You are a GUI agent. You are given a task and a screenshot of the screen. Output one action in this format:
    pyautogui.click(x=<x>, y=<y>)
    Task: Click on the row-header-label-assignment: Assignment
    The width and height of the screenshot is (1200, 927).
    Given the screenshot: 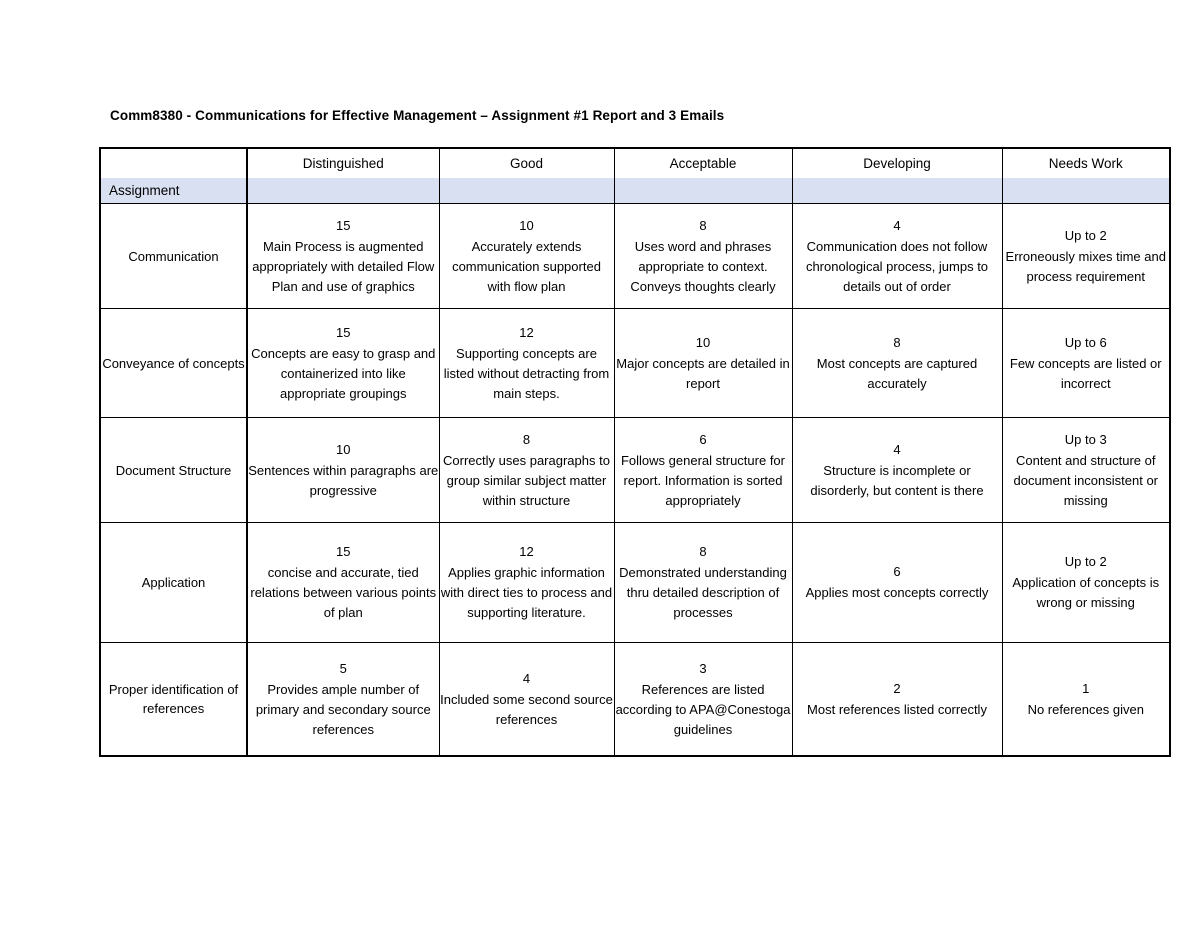 What is the action you would take?
    pyautogui.click(x=173, y=191)
    